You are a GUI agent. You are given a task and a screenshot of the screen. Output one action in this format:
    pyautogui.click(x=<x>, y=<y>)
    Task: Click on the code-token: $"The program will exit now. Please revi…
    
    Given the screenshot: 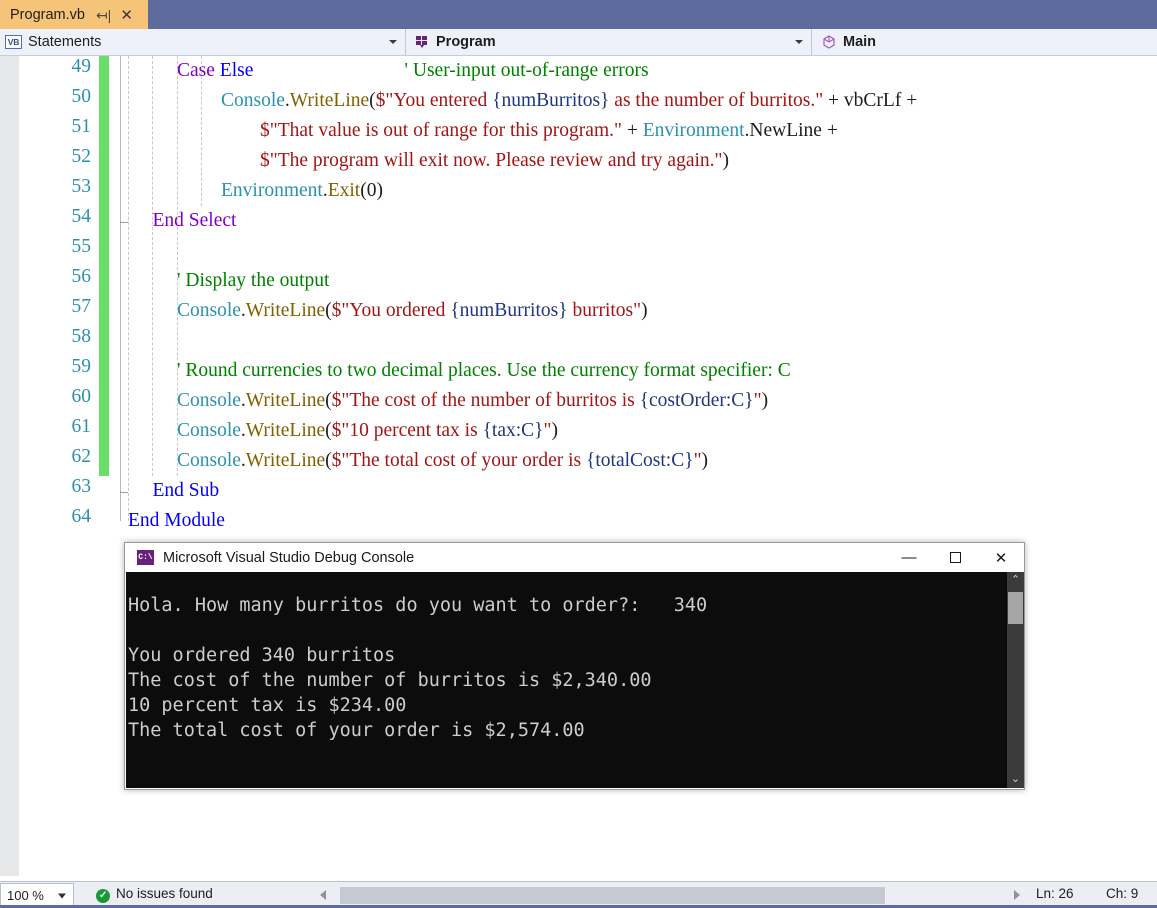 What is the action you would take?
    pyautogui.click(x=491, y=160)
    